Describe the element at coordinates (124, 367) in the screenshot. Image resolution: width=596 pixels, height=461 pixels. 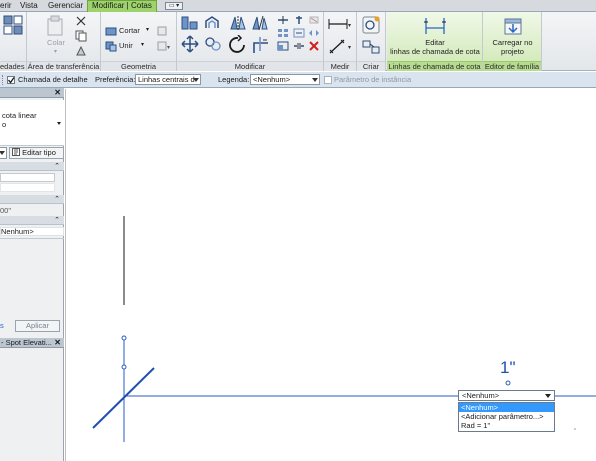
I see `grip-midpoint` at that location.